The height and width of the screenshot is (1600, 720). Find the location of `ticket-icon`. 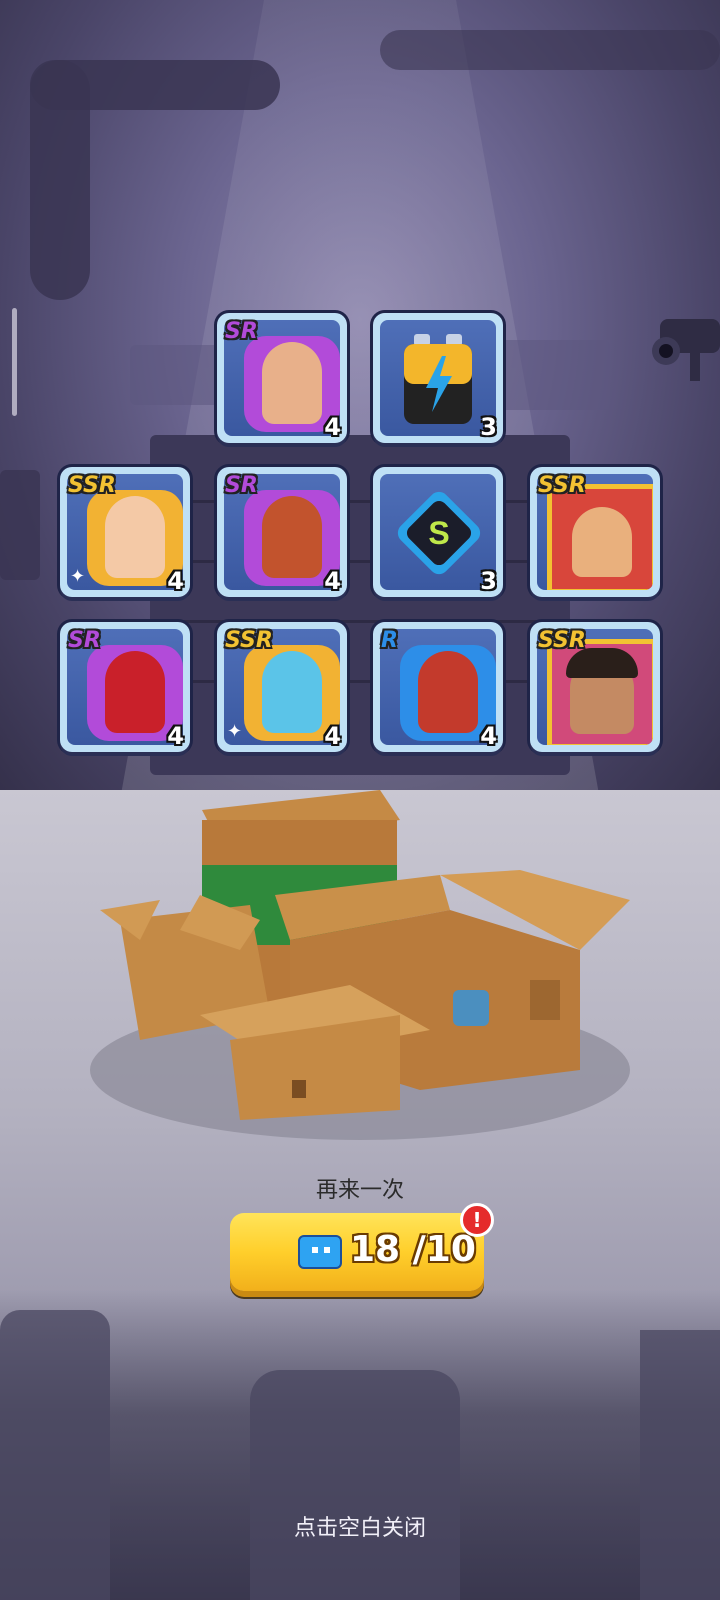

ticket-icon is located at coordinates (320, 1252).